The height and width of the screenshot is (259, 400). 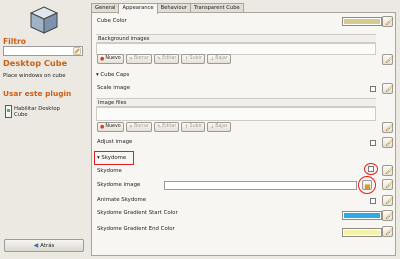 I want to click on animate-skydome-label: Animate Skydome, so click(x=122, y=200).